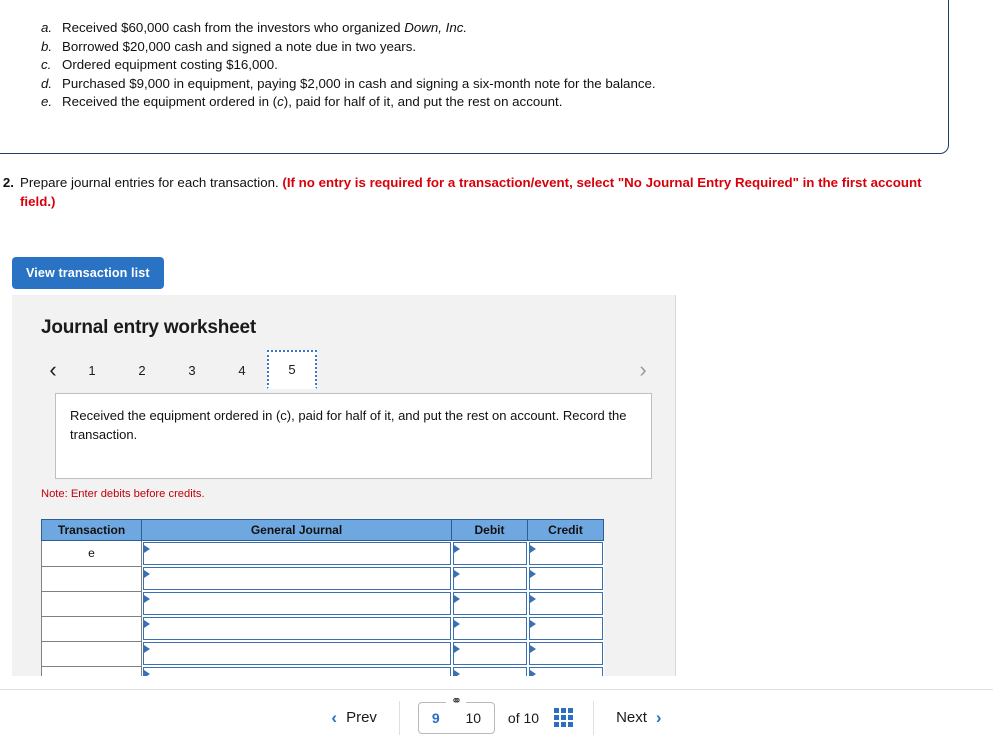  What do you see at coordinates (242, 370) in the screenshot?
I see `worksheet-tab-4: 4` at bounding box center [242, 370].